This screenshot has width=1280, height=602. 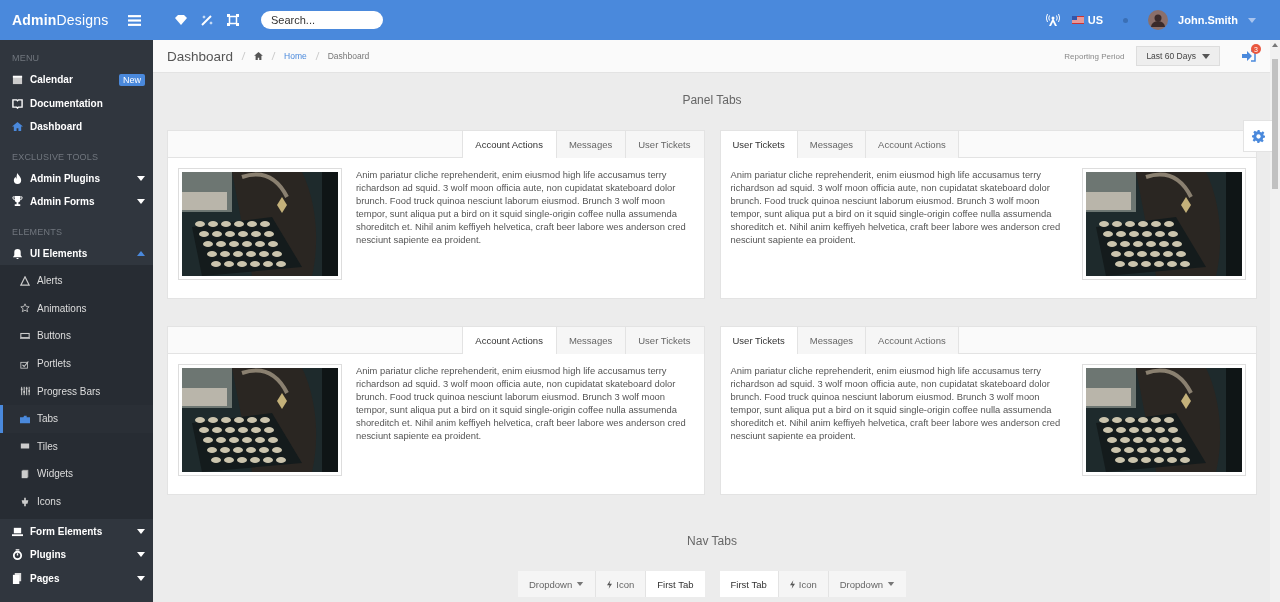 What do you see at coordinates (295, 56) in the screenshot?
I see `breadcrumb-item: Home` at bounding box center [295, 56].